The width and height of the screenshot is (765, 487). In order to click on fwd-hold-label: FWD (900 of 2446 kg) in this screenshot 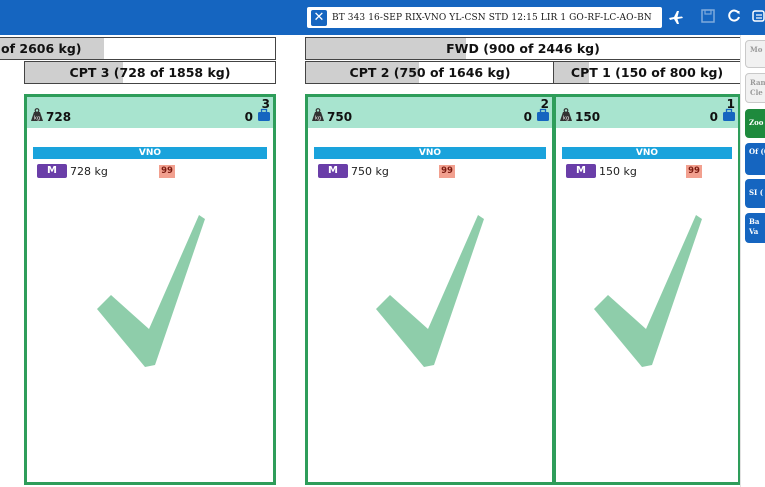, I will do `click(523, 48)`.